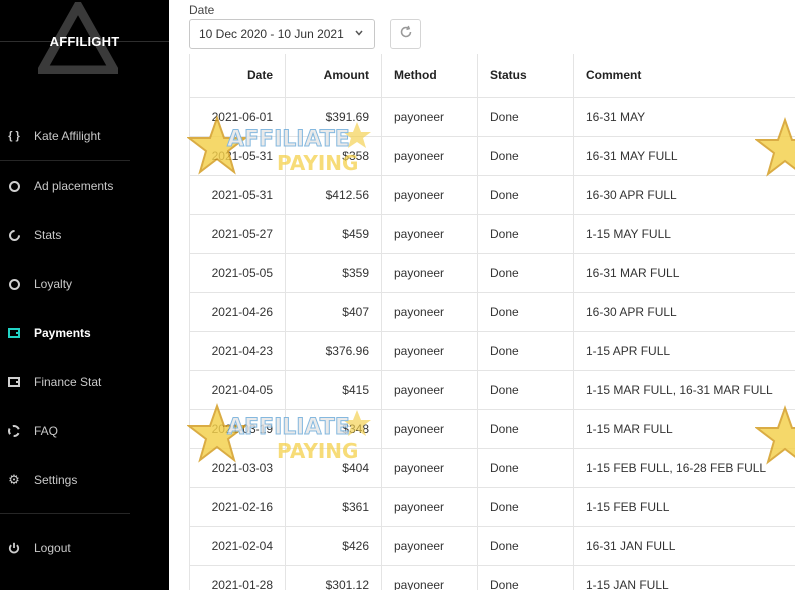 This screenshot has height=590, width=795. I want to click on sidebar-item-payments: Payments, so click(84, 333).